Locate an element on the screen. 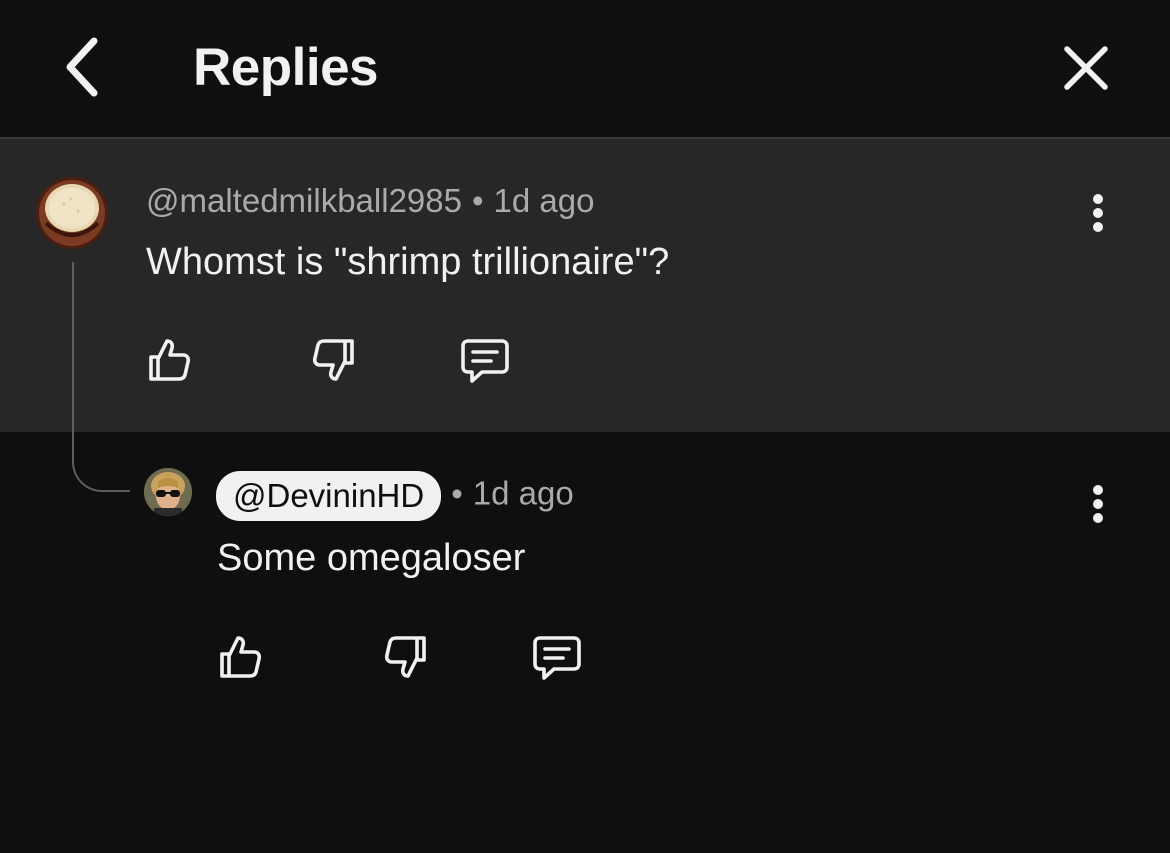 This screenshot has height=853, width=1170. comment-meta: @maltedmilkball2985 • 1d ago is located at coordinates (370, 201).